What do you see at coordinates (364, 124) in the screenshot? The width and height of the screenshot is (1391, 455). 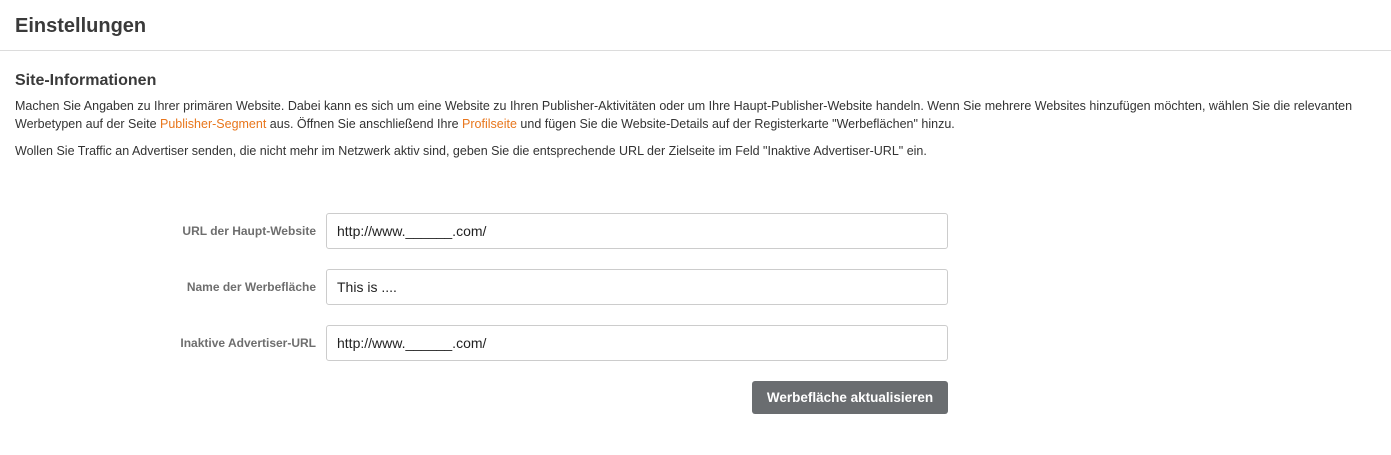 I see `description-text-2: aus. Öffnen Sie anschließend Ihre` at bounding box center [364, 124].